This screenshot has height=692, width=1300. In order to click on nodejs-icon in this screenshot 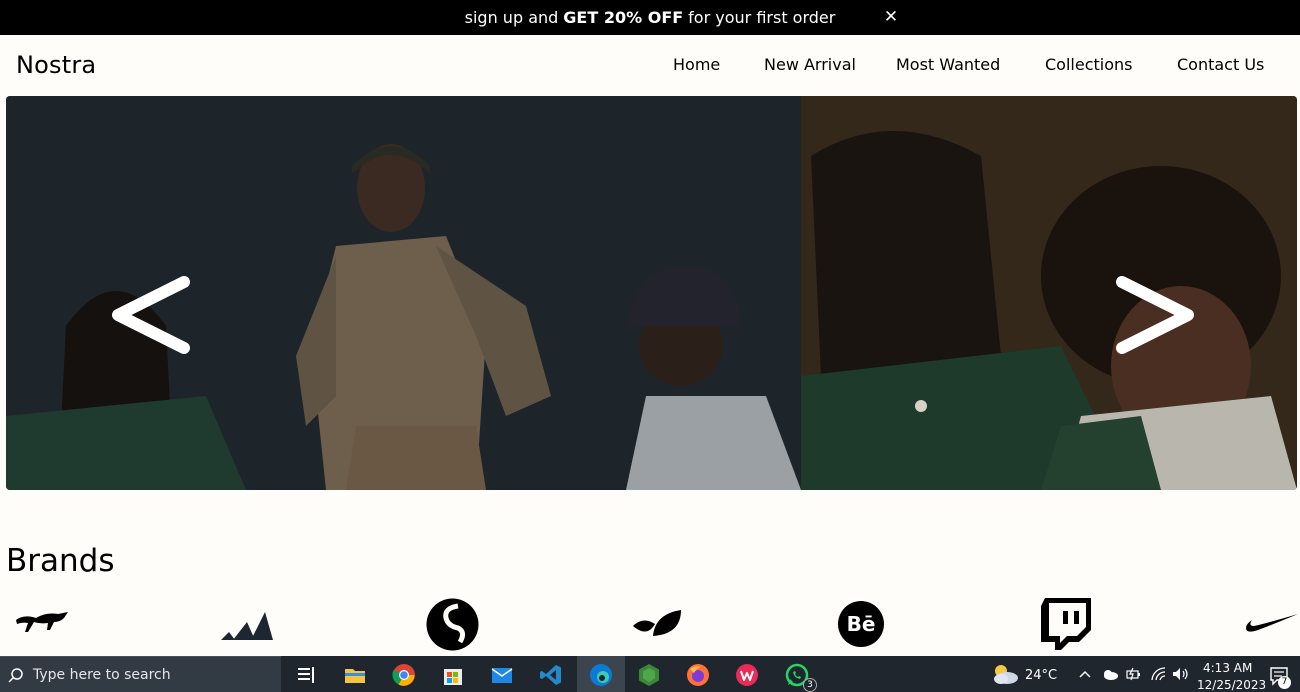, I will do `click(649, 675)`.